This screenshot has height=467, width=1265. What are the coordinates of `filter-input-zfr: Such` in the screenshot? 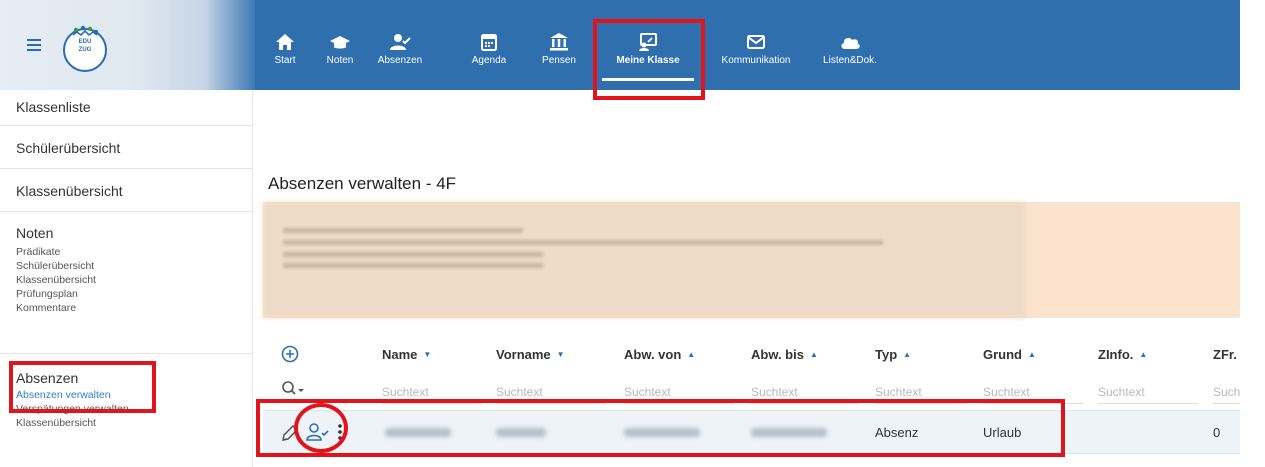 It's located at (1226, 393).